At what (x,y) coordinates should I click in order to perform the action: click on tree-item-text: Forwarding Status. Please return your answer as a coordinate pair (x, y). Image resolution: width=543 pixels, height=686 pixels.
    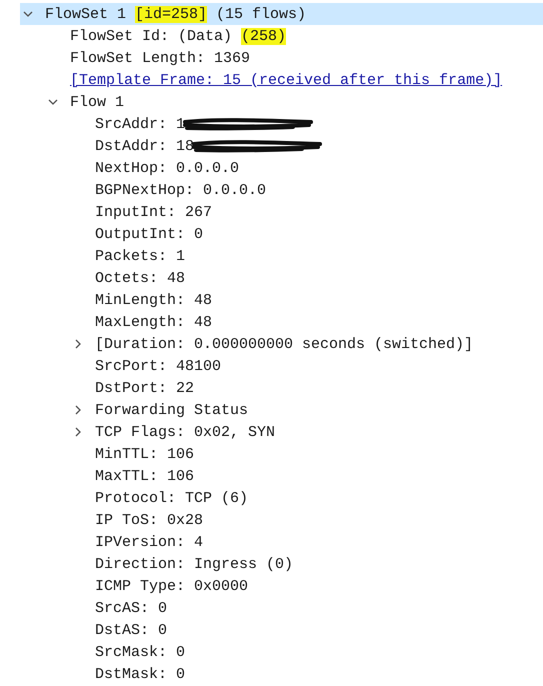
    Looking at the image, I should click on (171, 410).